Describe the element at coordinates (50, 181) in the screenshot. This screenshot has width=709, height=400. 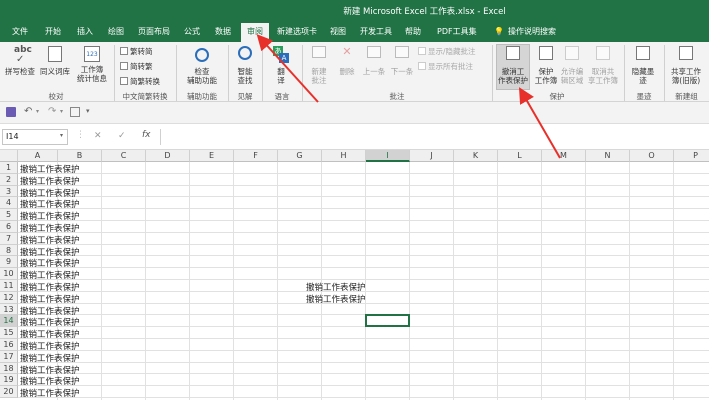
I see `cell-a2: 撤销工作表保护` at that location.